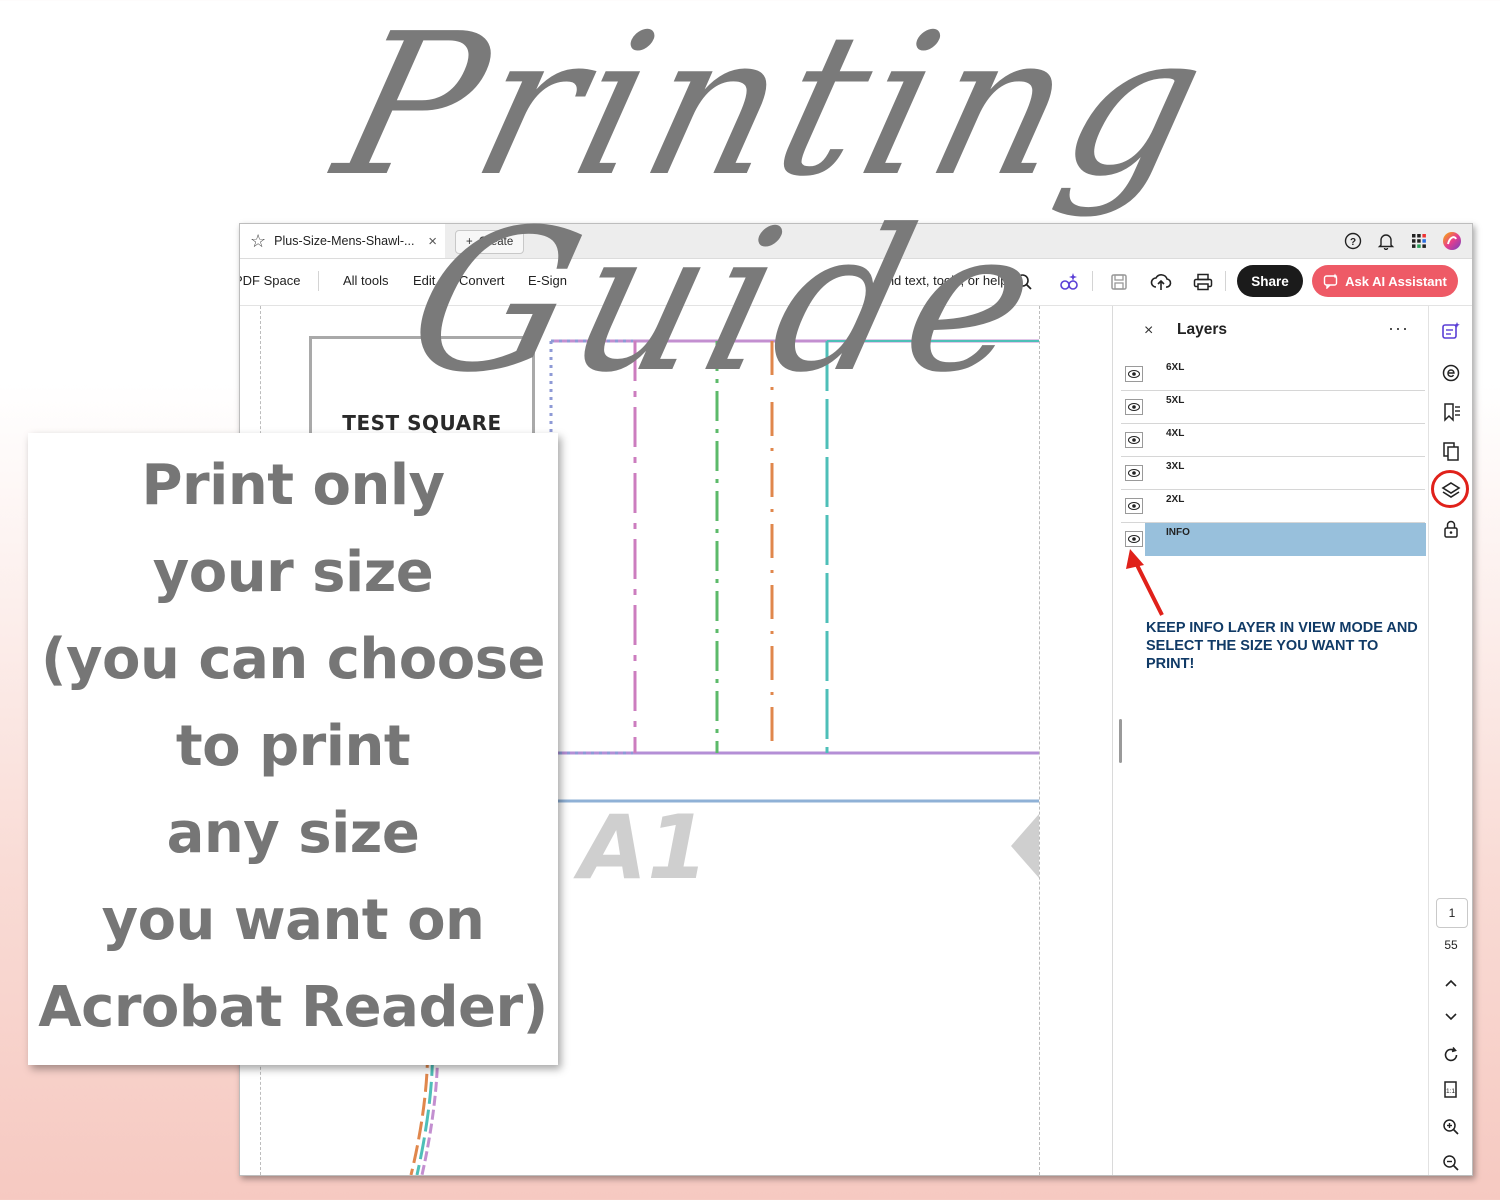 The width and height of the screenshot is (1500, 1200). I want to click on card-line: Acrobat Reader), so click(293, 1007).